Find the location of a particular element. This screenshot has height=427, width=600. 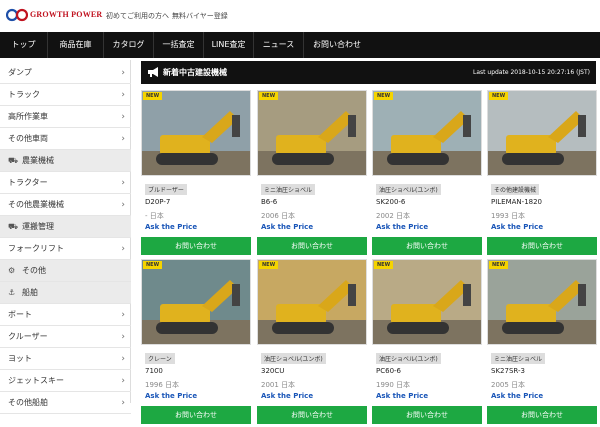

sidebar-item: ダンプ › is located at coordinates (65, 73).